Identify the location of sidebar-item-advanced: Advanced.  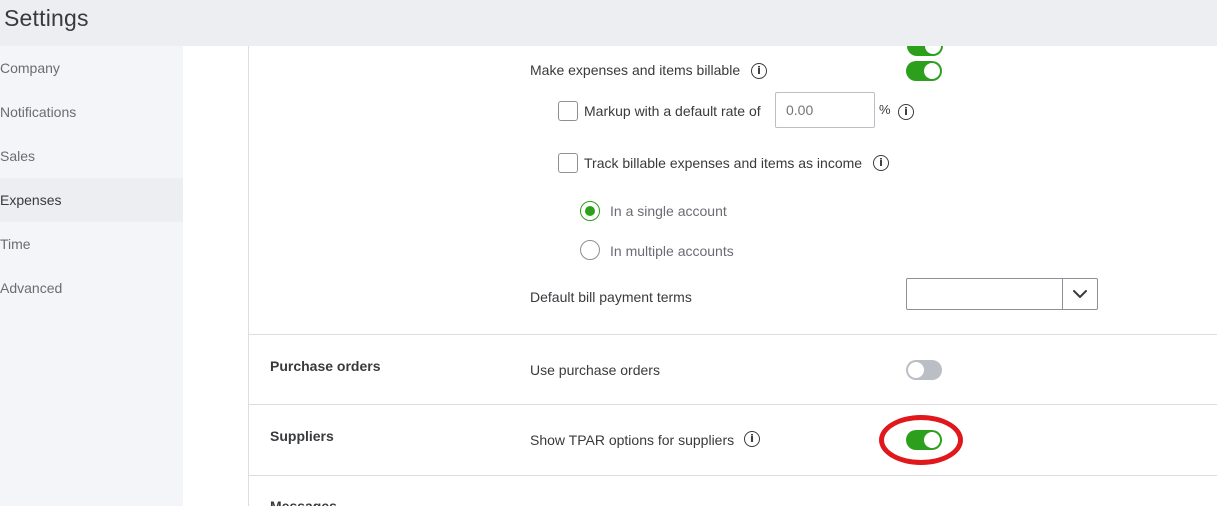
(91, 288).